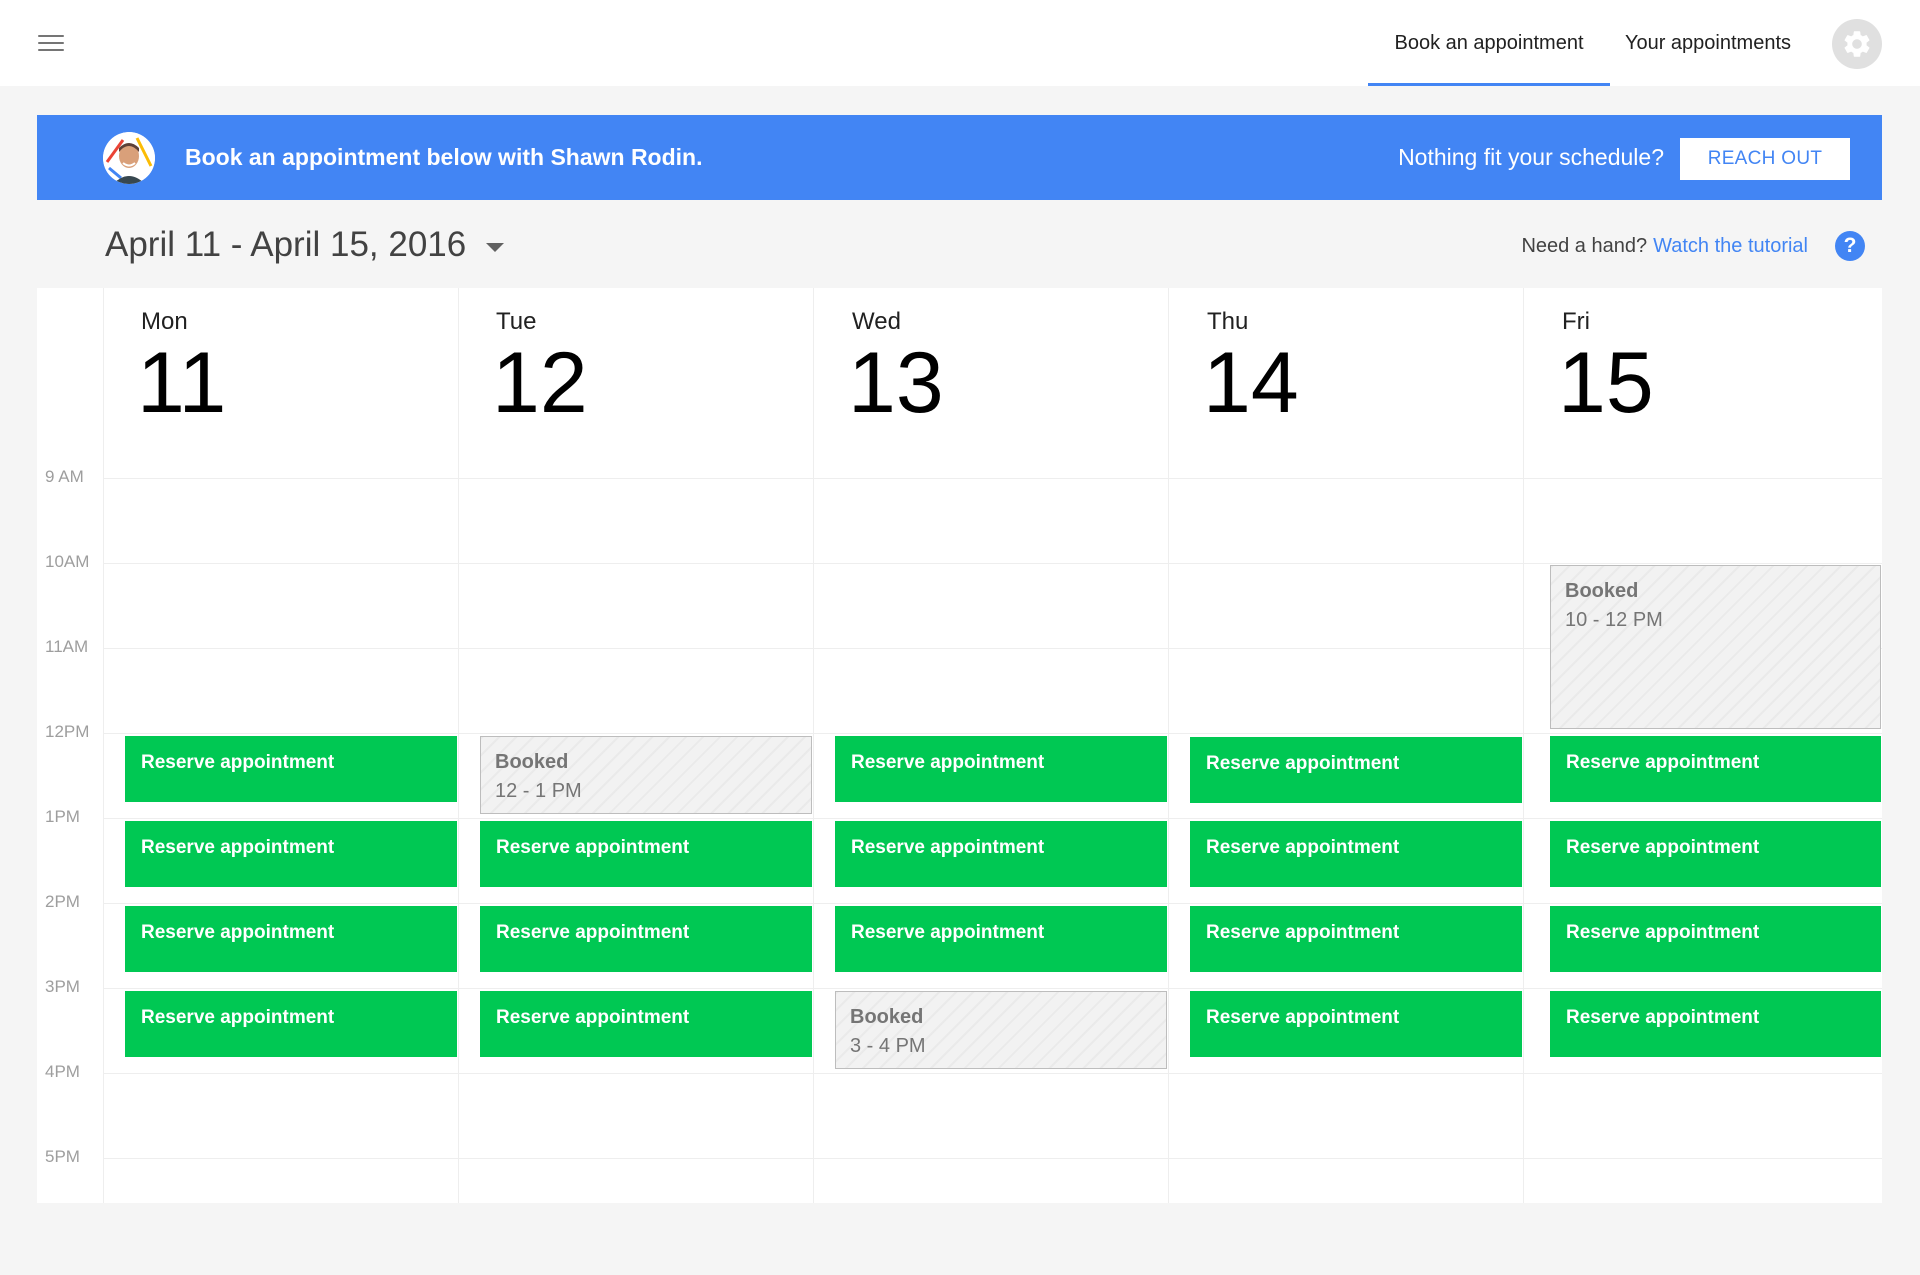  I want to click on day-name: Thu, so click(1228, 321).